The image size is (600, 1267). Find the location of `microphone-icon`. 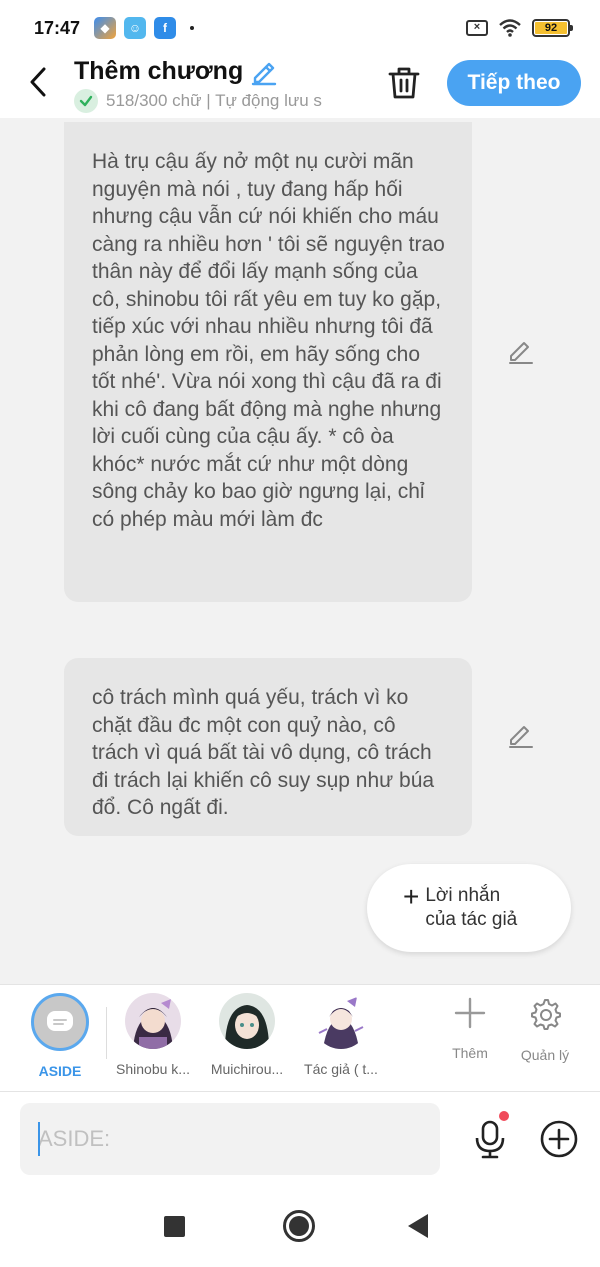

microphone-icon is located at coordinates (490, 1139).